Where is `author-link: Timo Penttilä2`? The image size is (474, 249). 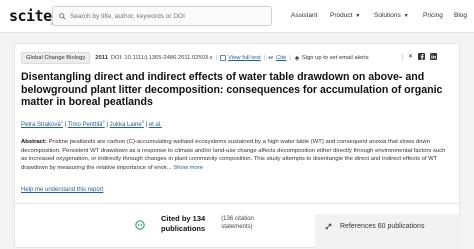
author-link: Timo Penttilä2 is located at coordinates (86, 123).